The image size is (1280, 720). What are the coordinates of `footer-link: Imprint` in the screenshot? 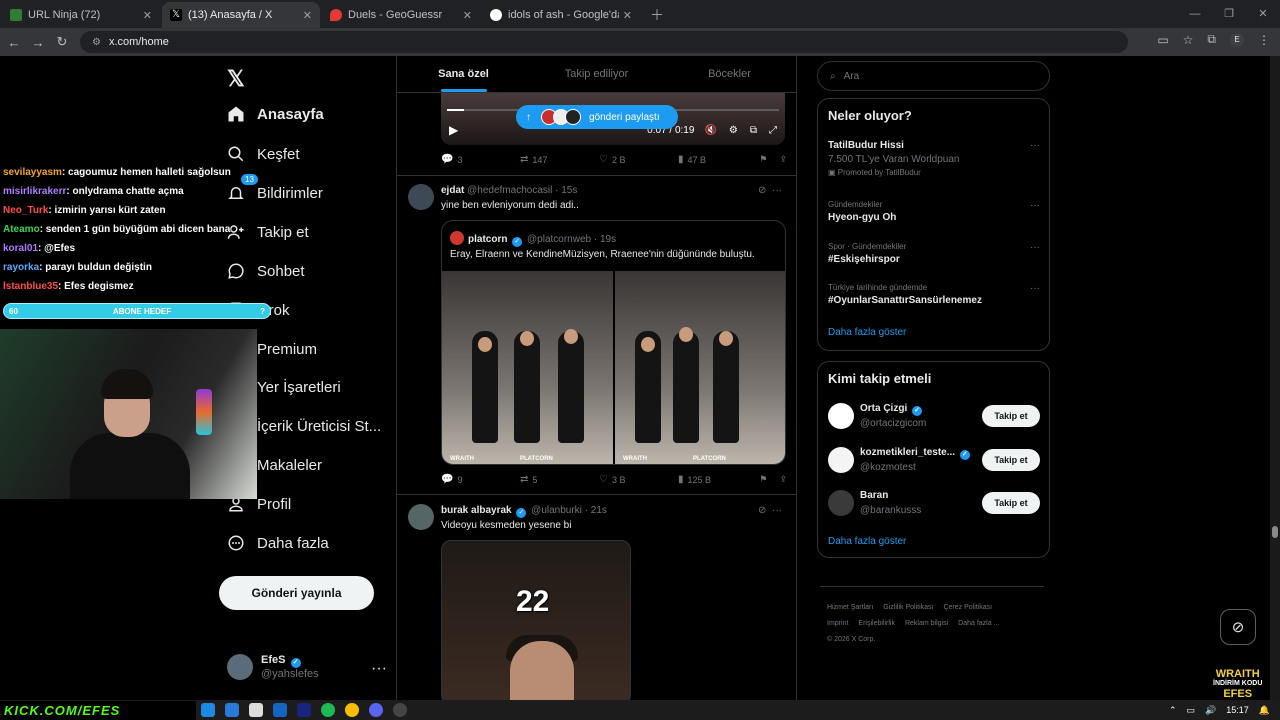 It's located at (837, 623).